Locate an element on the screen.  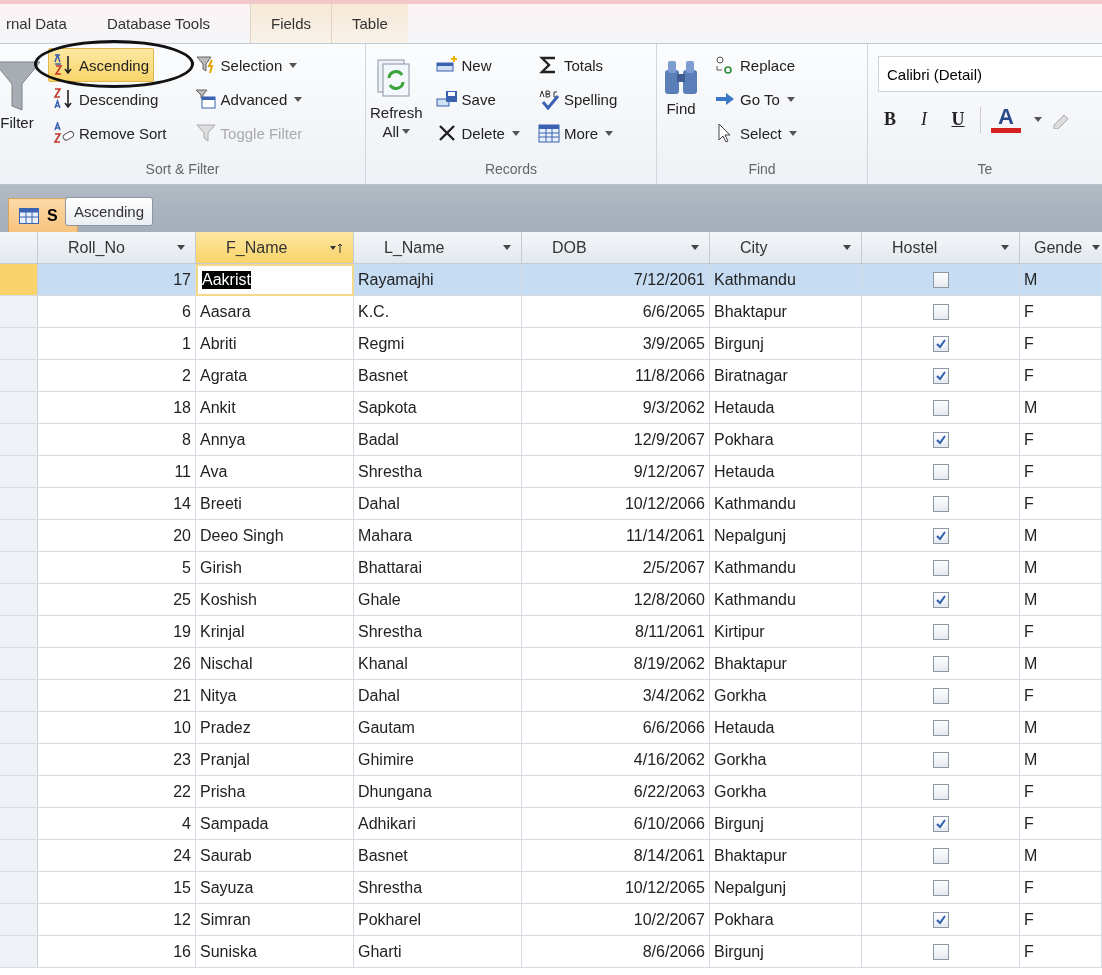
table-row: 5 Girish Bhattarai 2/5/2067 Kathmandu M is located at coordinates (551, 568).